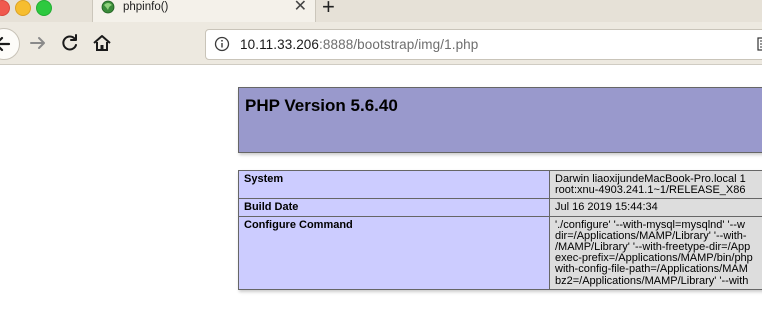 This screenshot has height=311, width=762. Describe the element at coordinates (500, 120) in the screenshot. I see `php-version-header: PHP Version 5.6.40` at that location.